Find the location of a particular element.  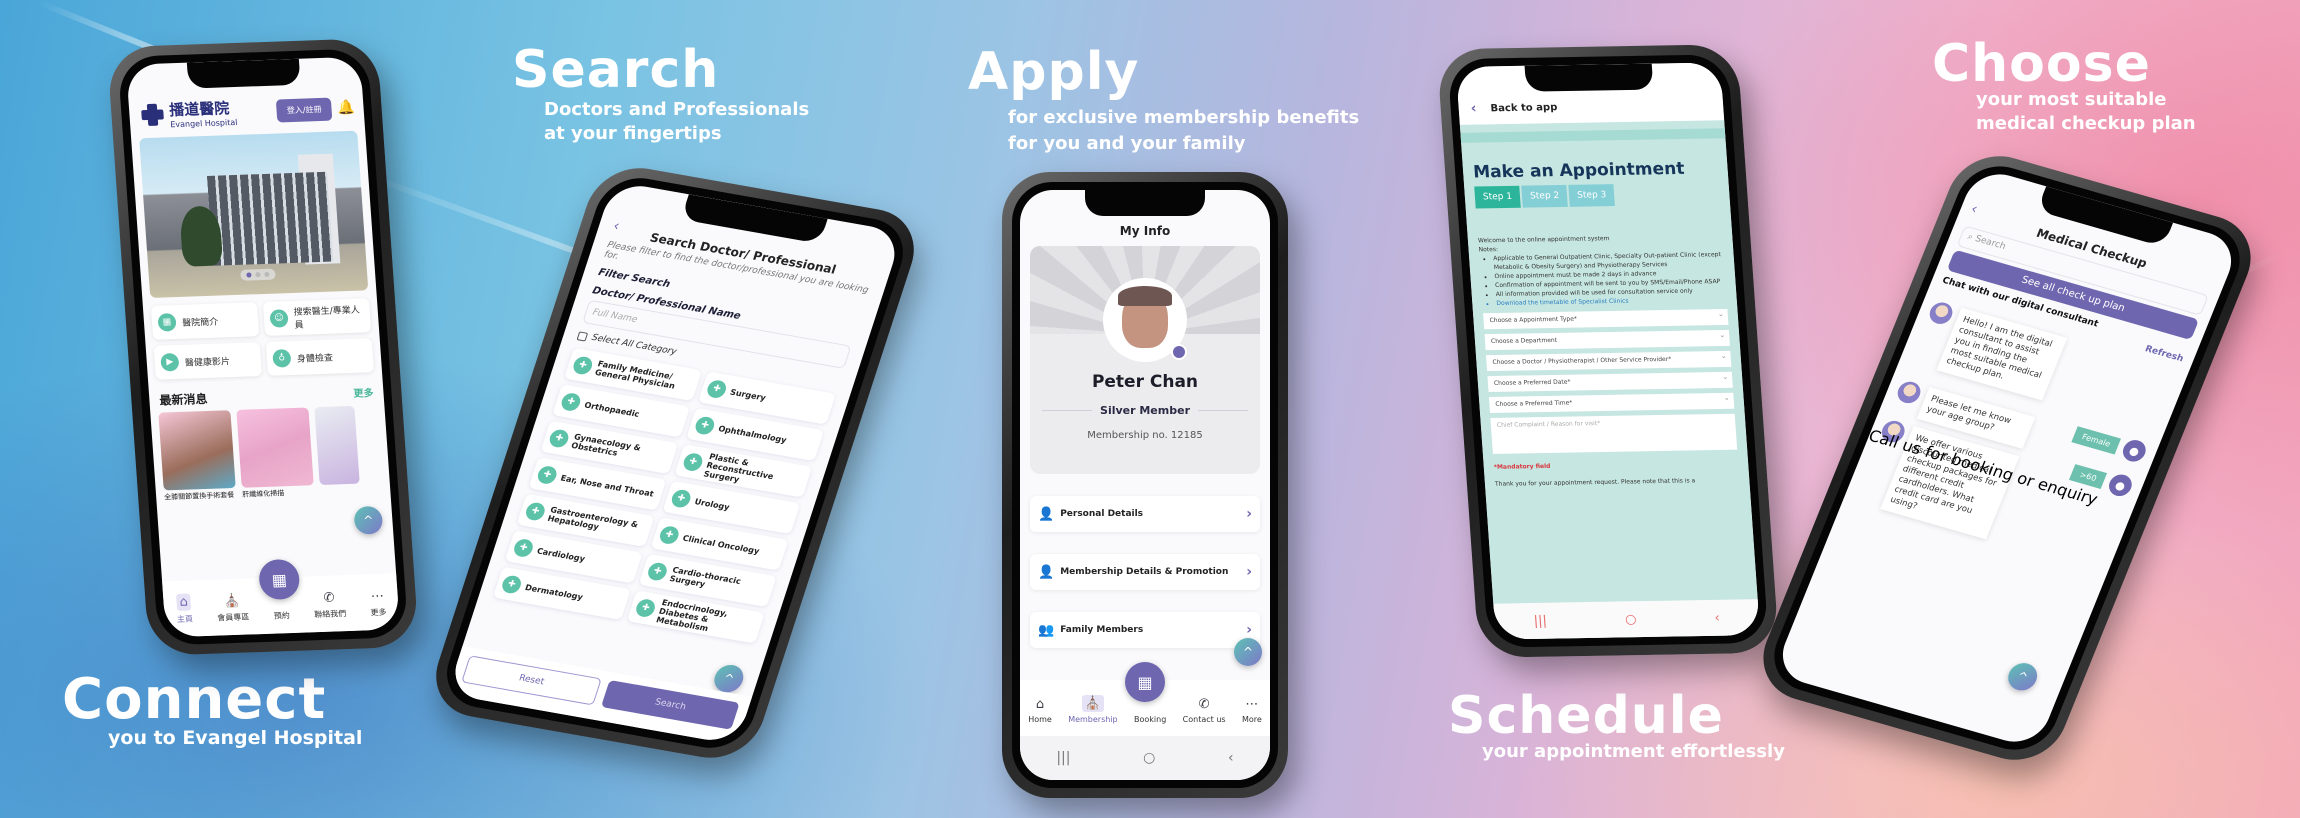

tab-membership: ⛪ Membership is located at coordinates (1093, 709).